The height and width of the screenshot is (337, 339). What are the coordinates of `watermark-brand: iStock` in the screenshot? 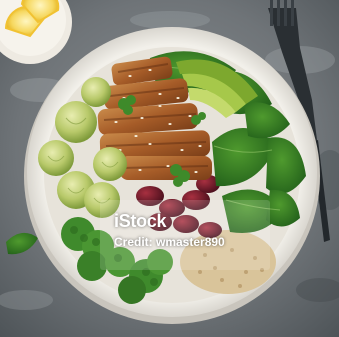 It's located at (140, 221).